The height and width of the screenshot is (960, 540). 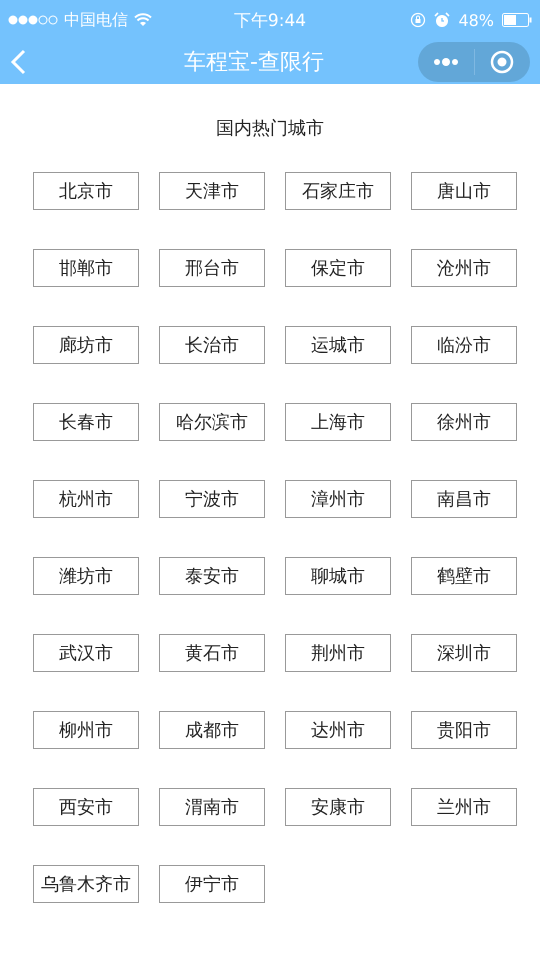 I want to click on wifi-icon, so click(x=143, y=20).